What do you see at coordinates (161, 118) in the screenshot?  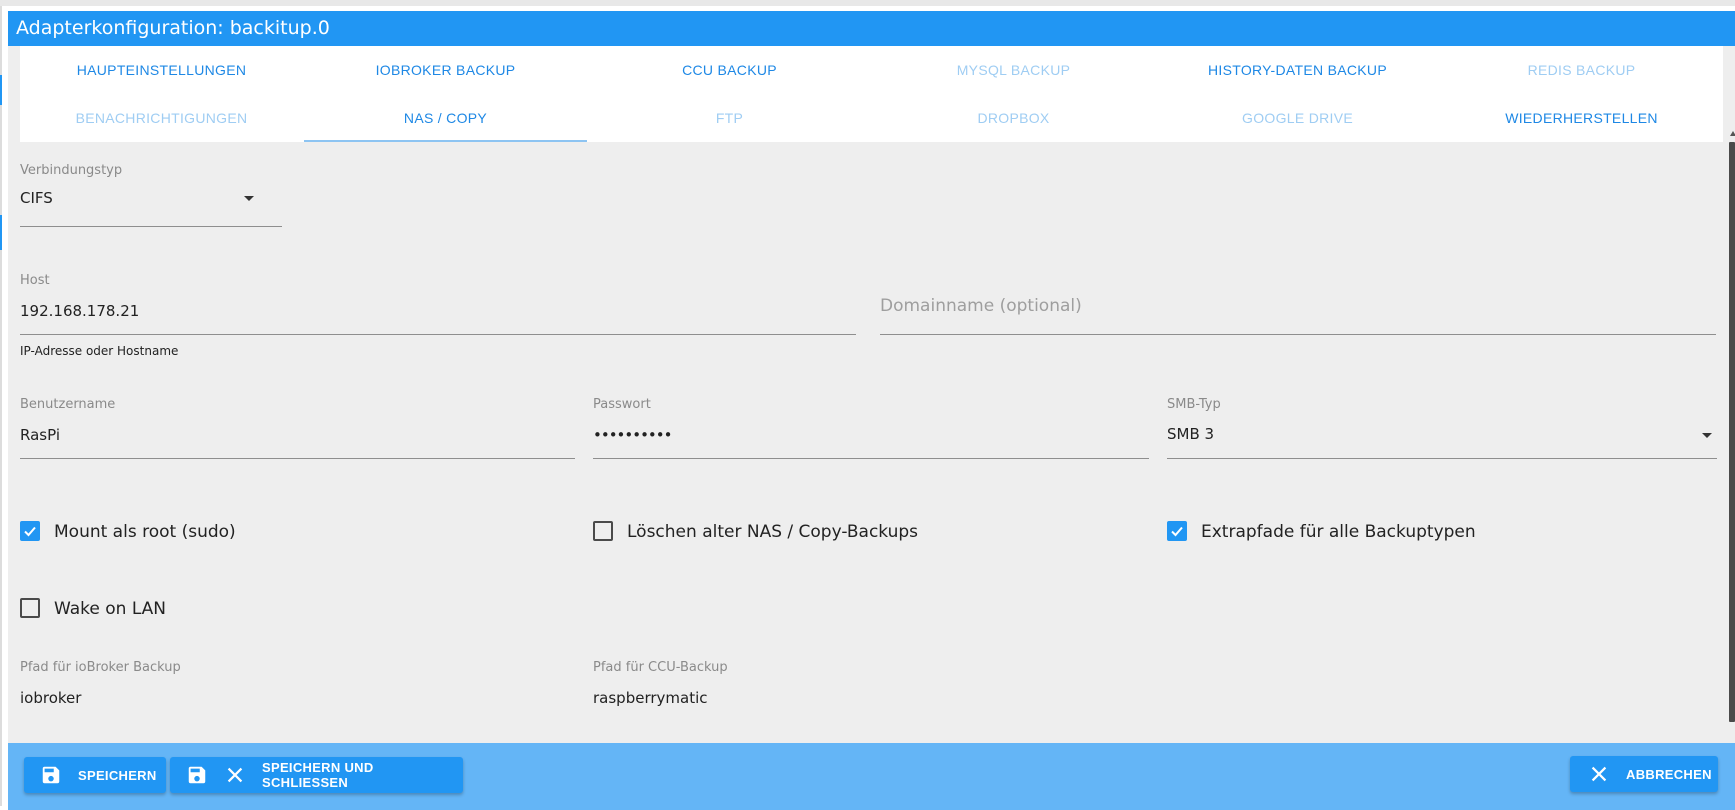 I see `tab-benachrichtigungen: BENACHRICHTIGUNGEN` at bounding box center [161, 118].